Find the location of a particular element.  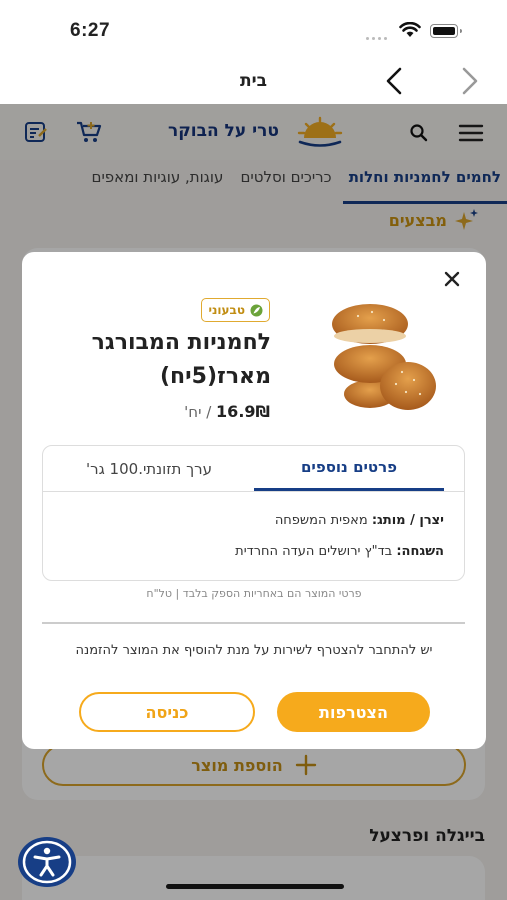

vegan-badge: טבעוני is located at coordinates (235, 310).